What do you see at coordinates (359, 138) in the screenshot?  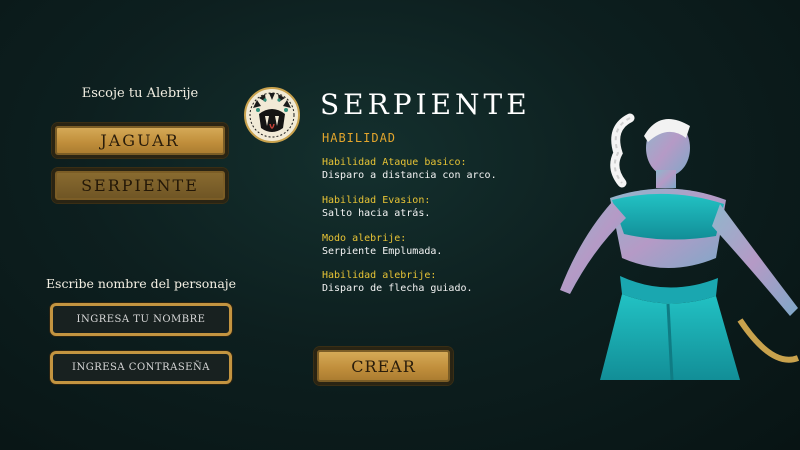 I see `habilidad-heading: HABILIDAD` at bounding box center [359, 138].